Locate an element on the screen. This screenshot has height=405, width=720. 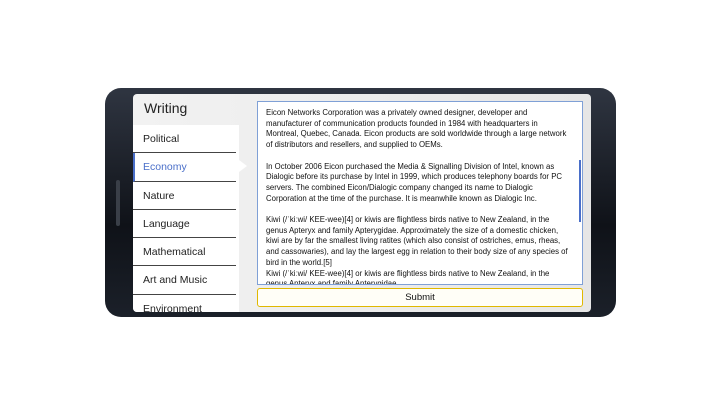
phone-side-button is located at coordinates (118, 203).